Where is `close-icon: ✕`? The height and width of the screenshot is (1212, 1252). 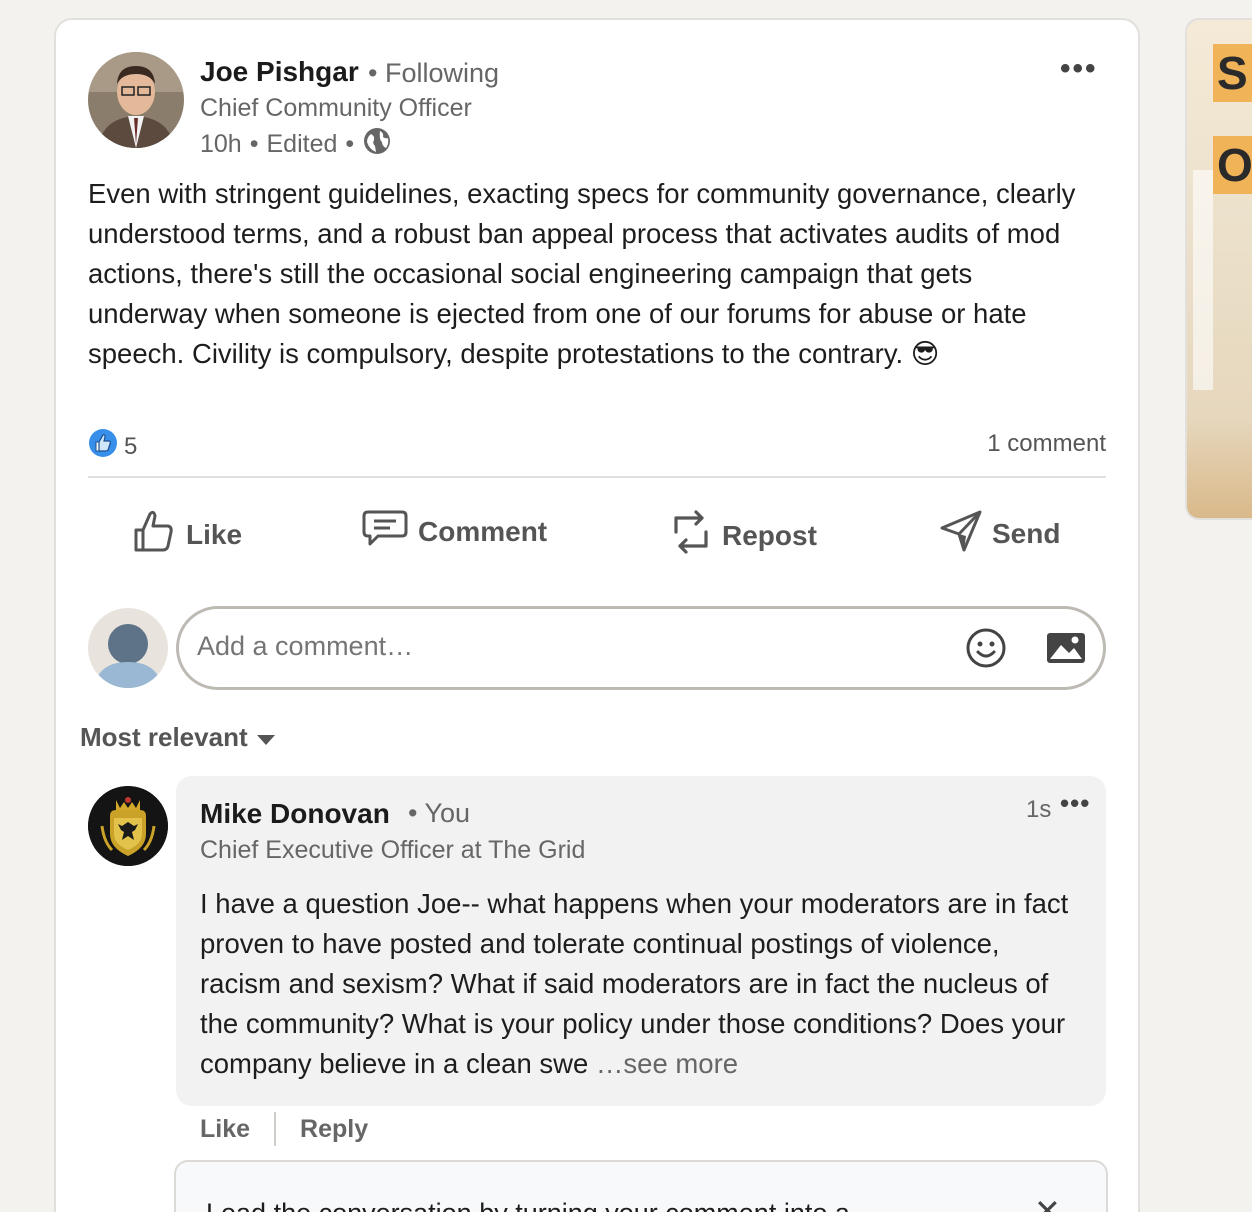 close-icon: ✕ is located at coordinates (1047, 1202).